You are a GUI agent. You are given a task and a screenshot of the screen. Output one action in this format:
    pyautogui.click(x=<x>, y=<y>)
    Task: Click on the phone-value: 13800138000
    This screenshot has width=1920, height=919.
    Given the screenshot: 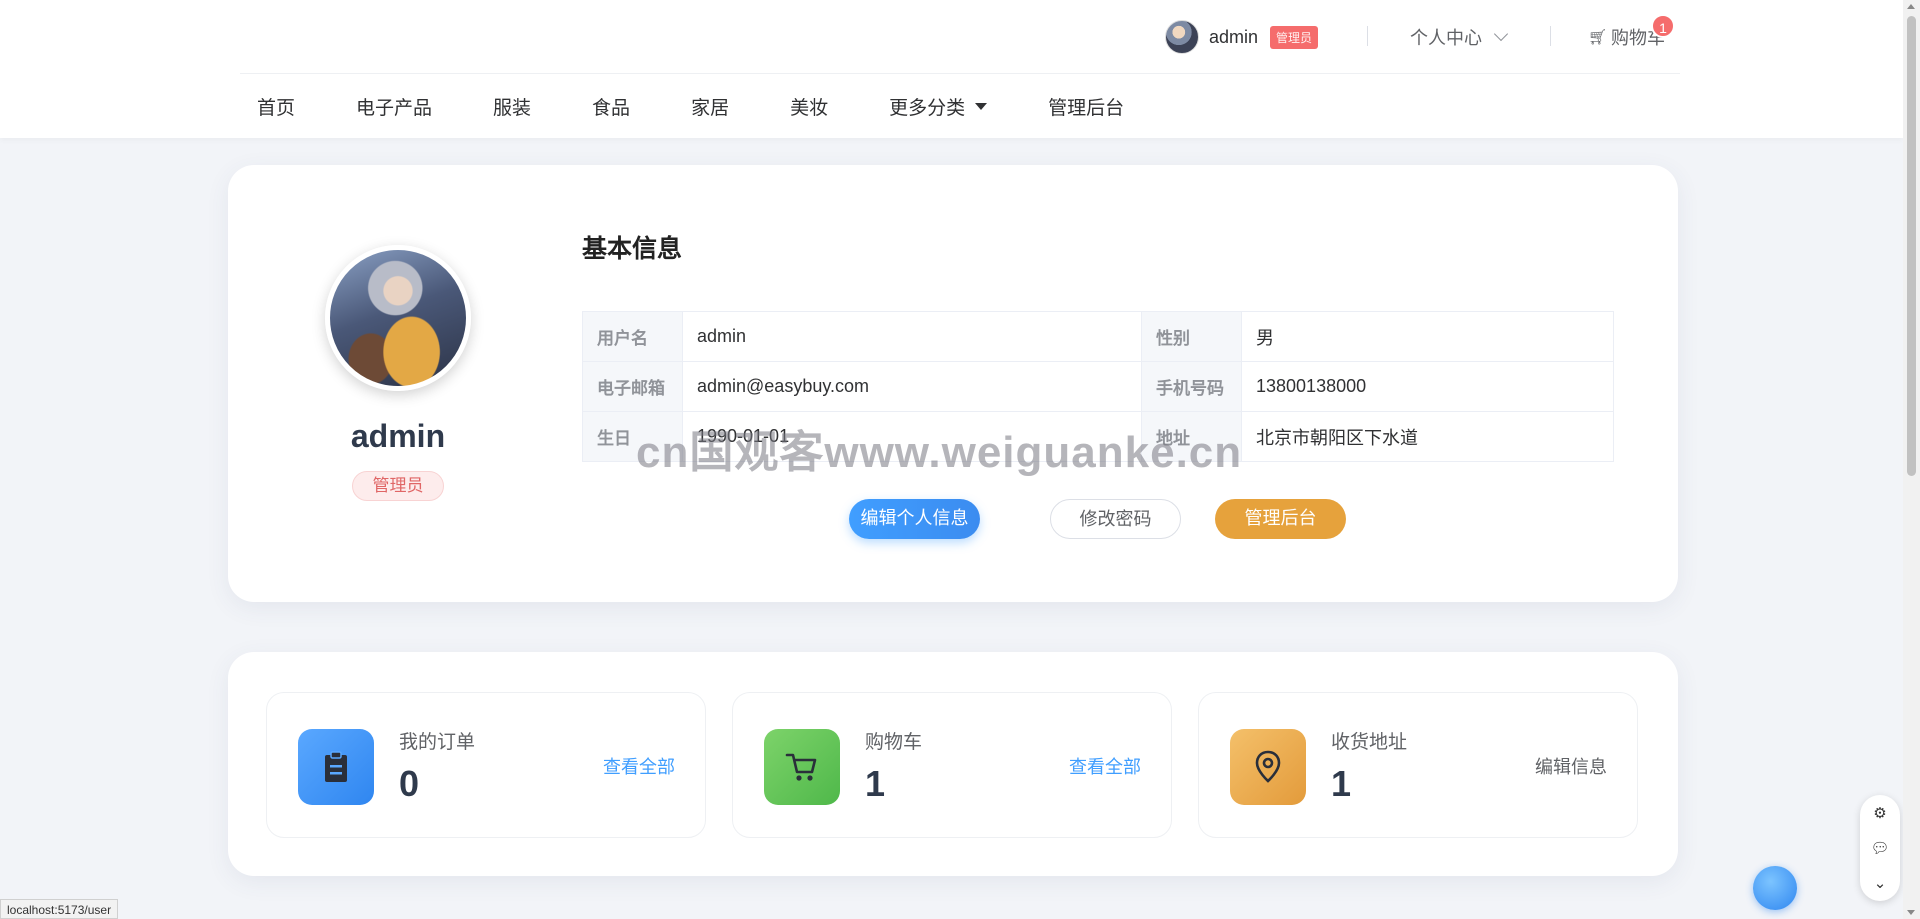 What is the action you would take?
    pyautogui.click(x=1427, y=386)
    